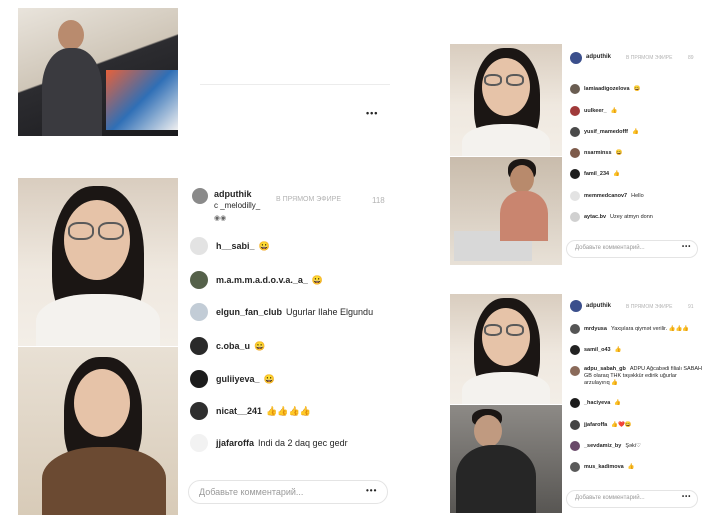  I want to click on comment-row: yusif_mamedofff 👍, so click(611, 132).